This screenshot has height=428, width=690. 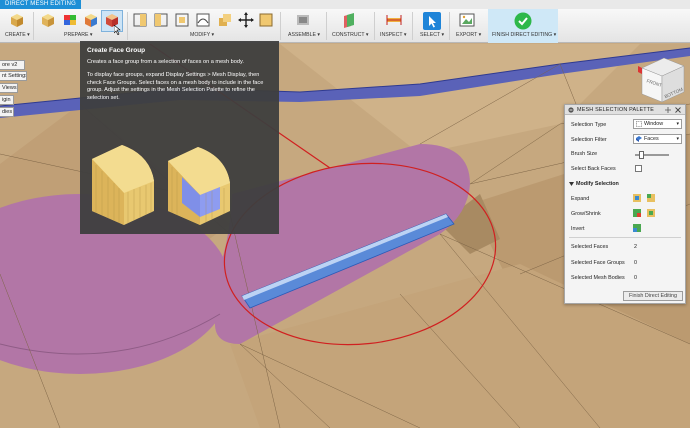 What do you see at coordinates (616, 110) in the screenshot?
I see `palette-title: MESH SELECTION PALETTE` at bounding box center [616, 110].